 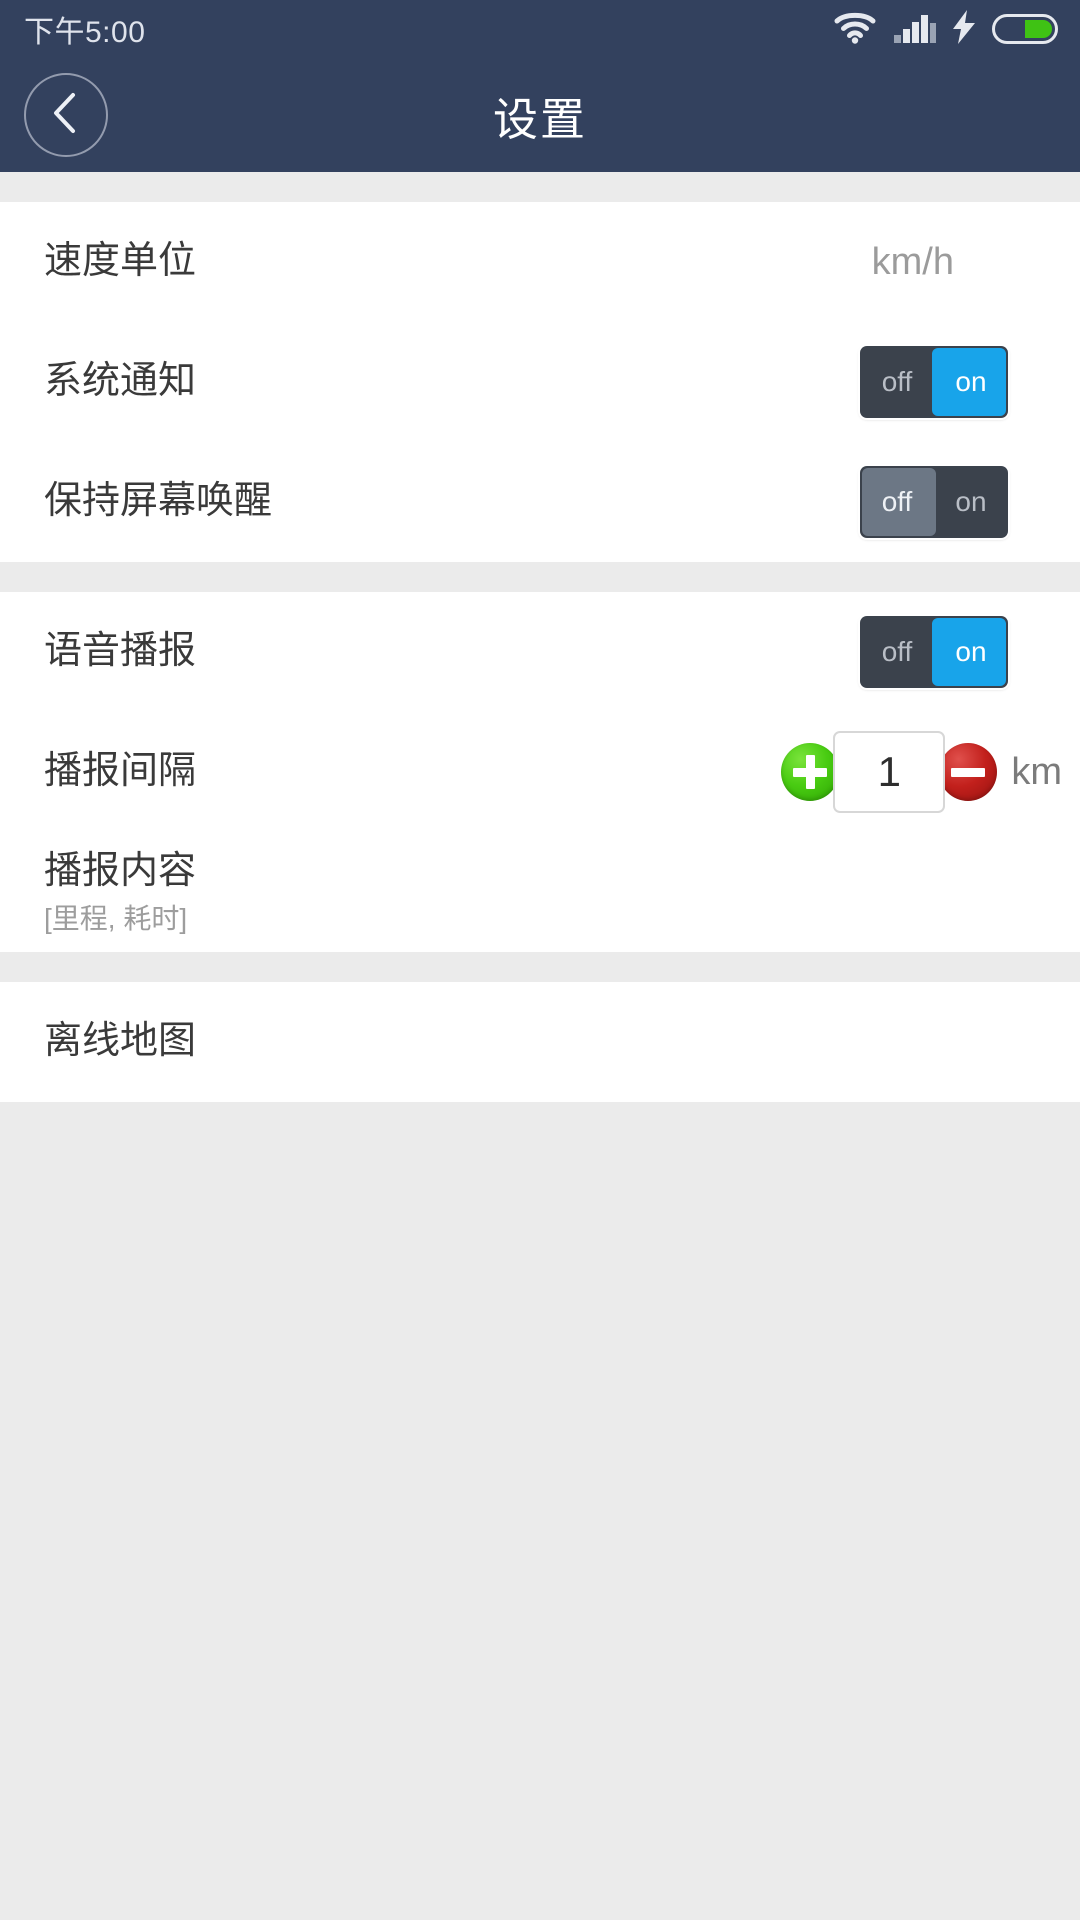 What do you see at coordinates (810, 772) in the screenshot?
I see `plus-circle-icon` at bounding box center [810, 772].